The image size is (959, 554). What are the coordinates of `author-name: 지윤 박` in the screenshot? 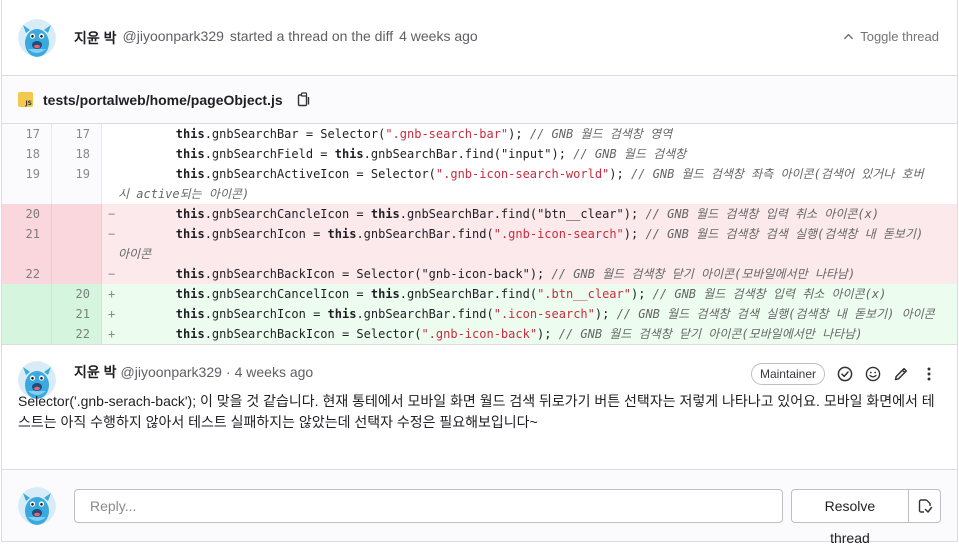 It's located at (95, 38).